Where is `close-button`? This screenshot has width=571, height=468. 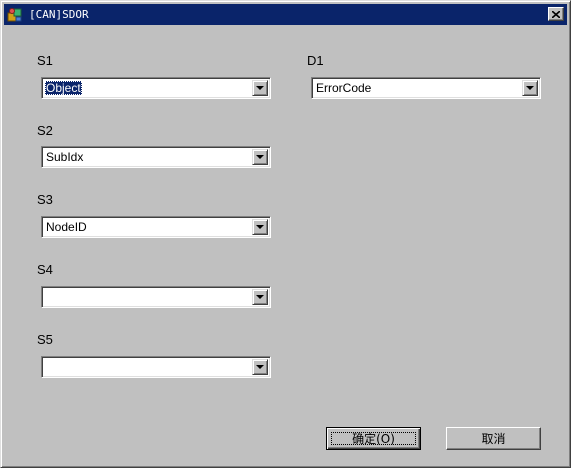 close-button is located at coordinates (556, 14).